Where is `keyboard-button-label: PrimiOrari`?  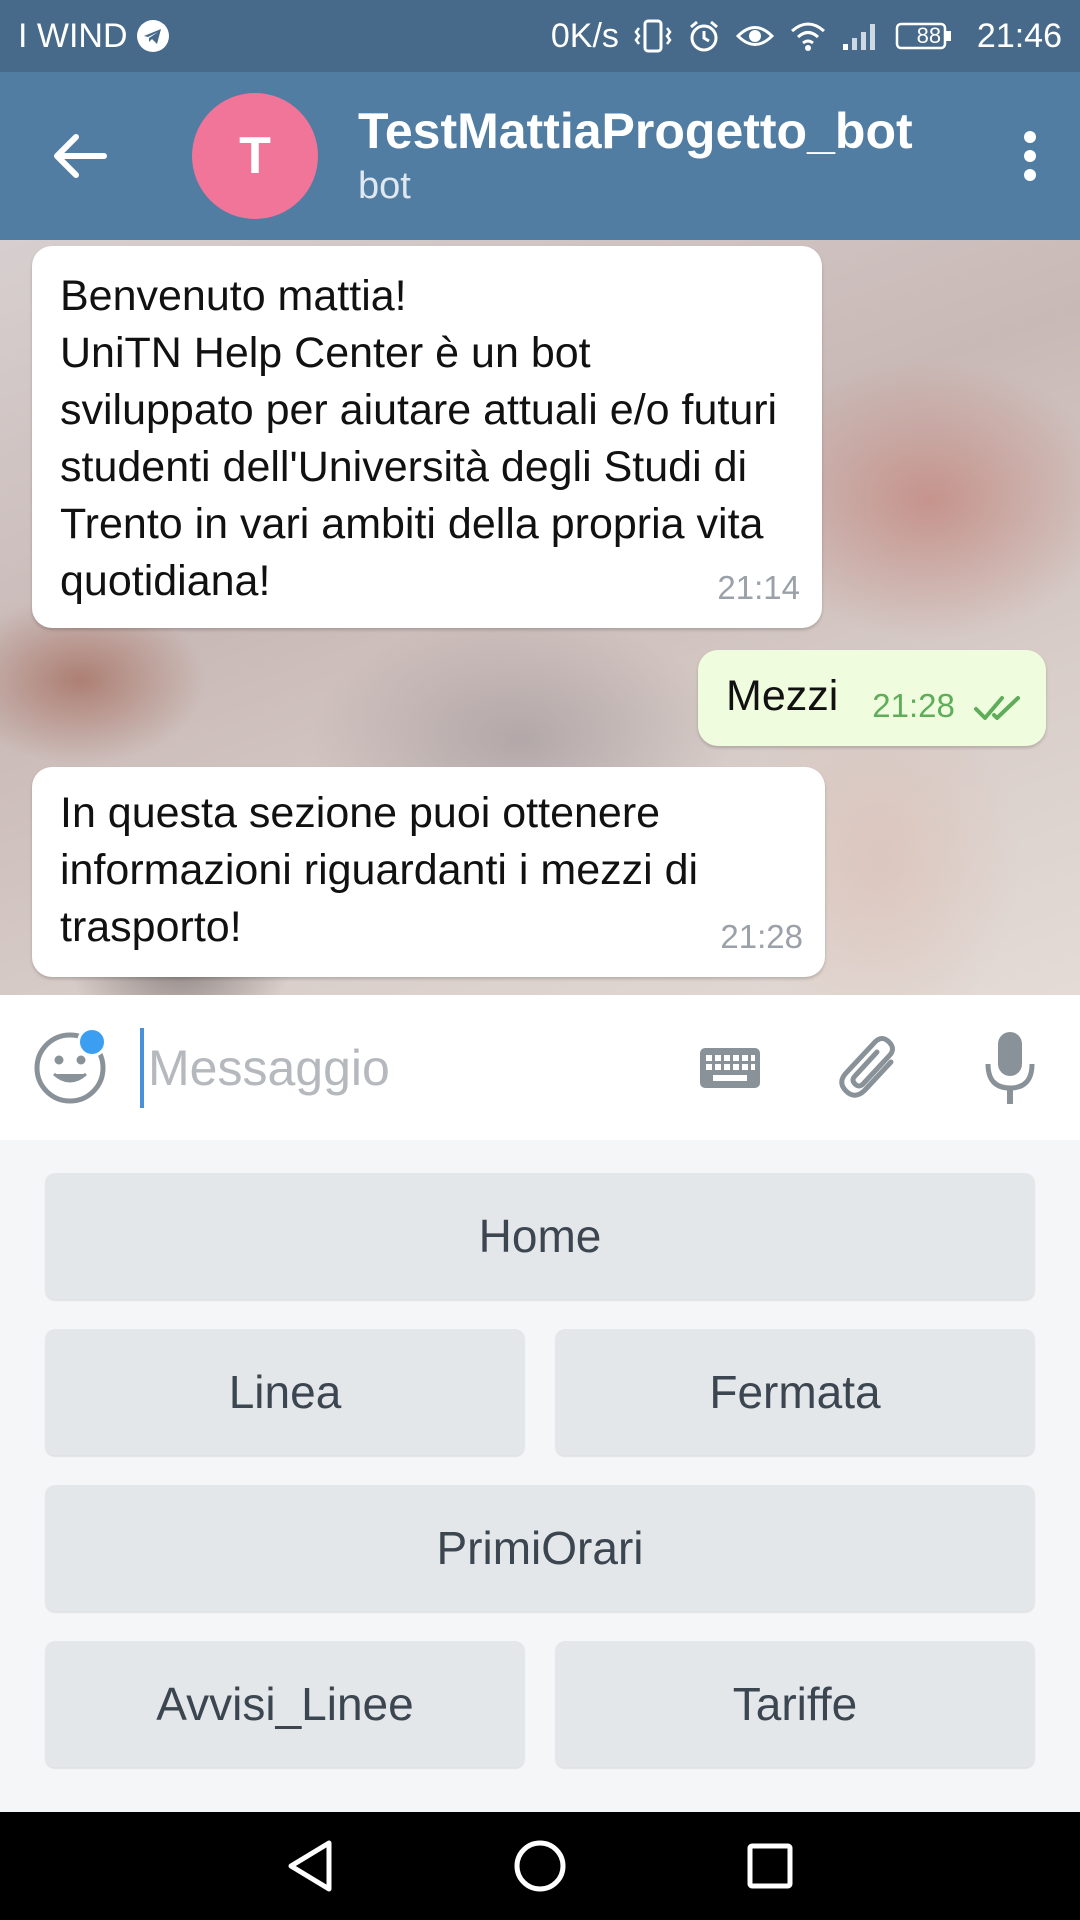 keyboard-button-label: PrimiOrari is located at coordinates (540, 1548).